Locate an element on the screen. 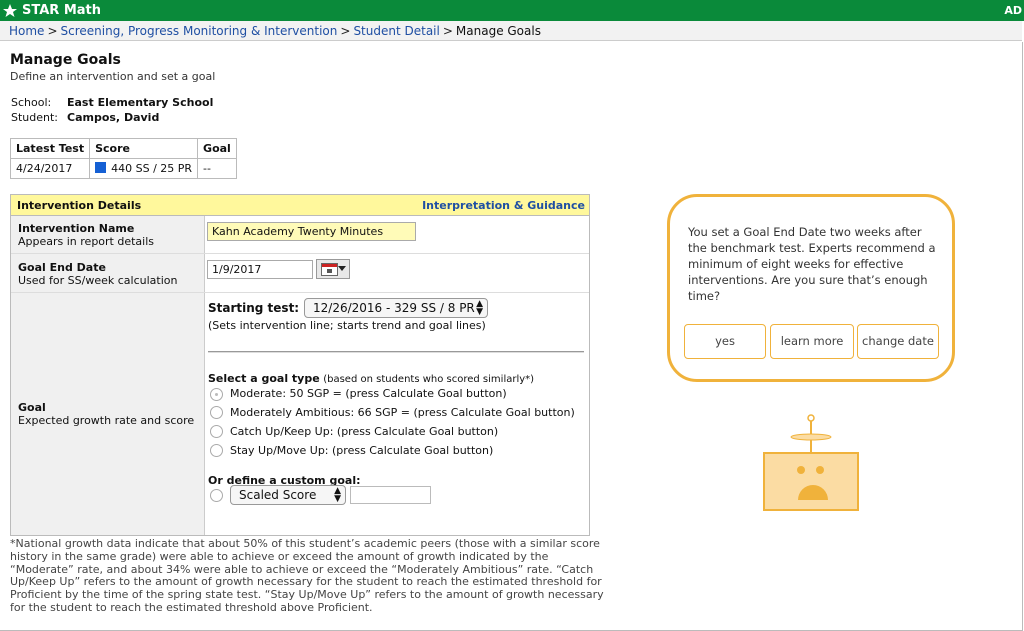 The image size is (1024, 631). goal-option-radio-moderately-ambitious is located at coordinates (216, 412).